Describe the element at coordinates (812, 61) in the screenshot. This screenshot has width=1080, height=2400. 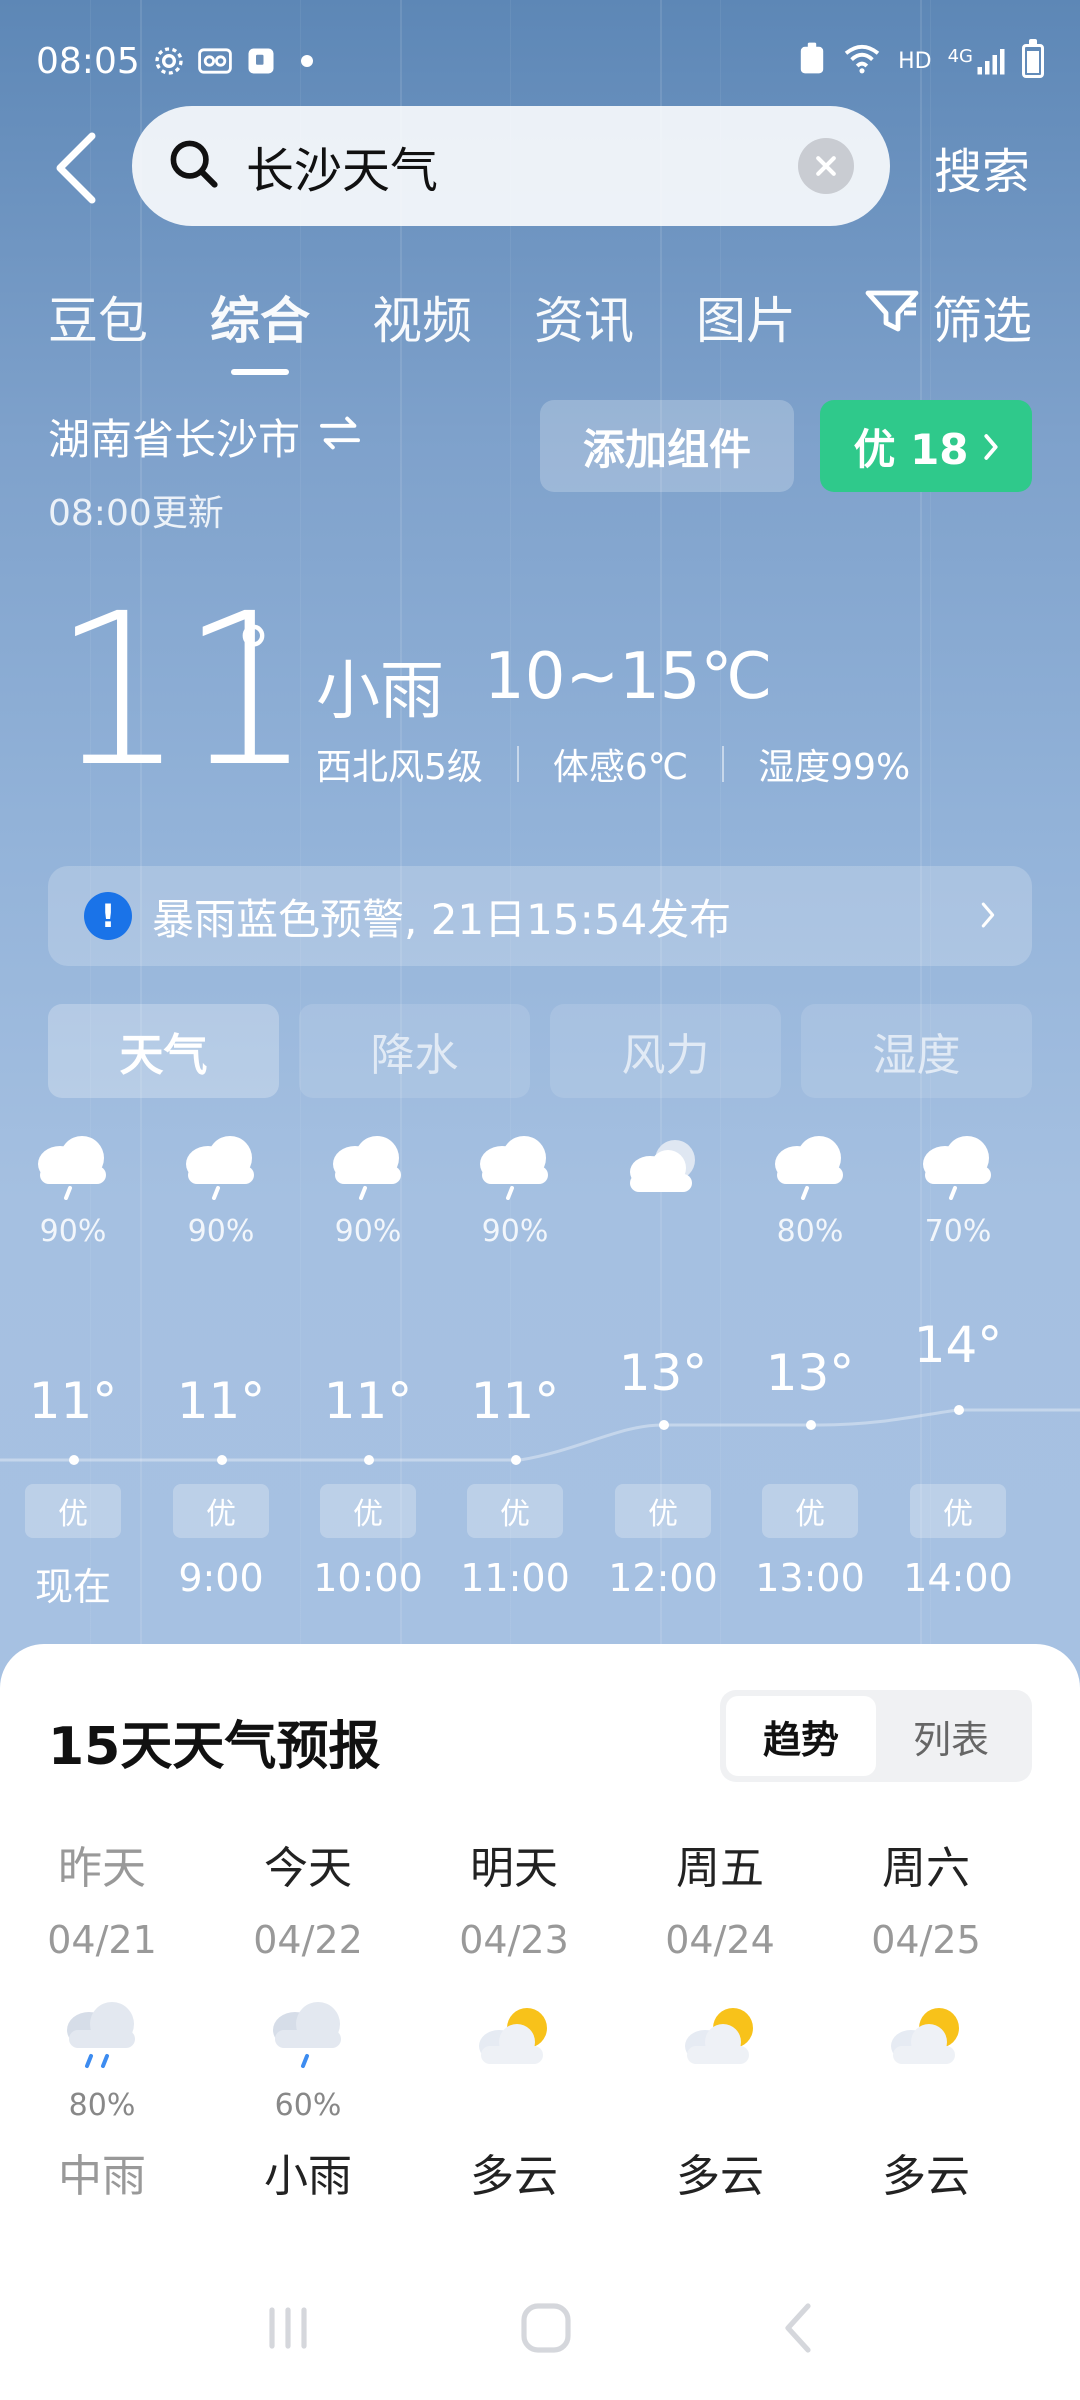
I see `recycle-icon` at that location.